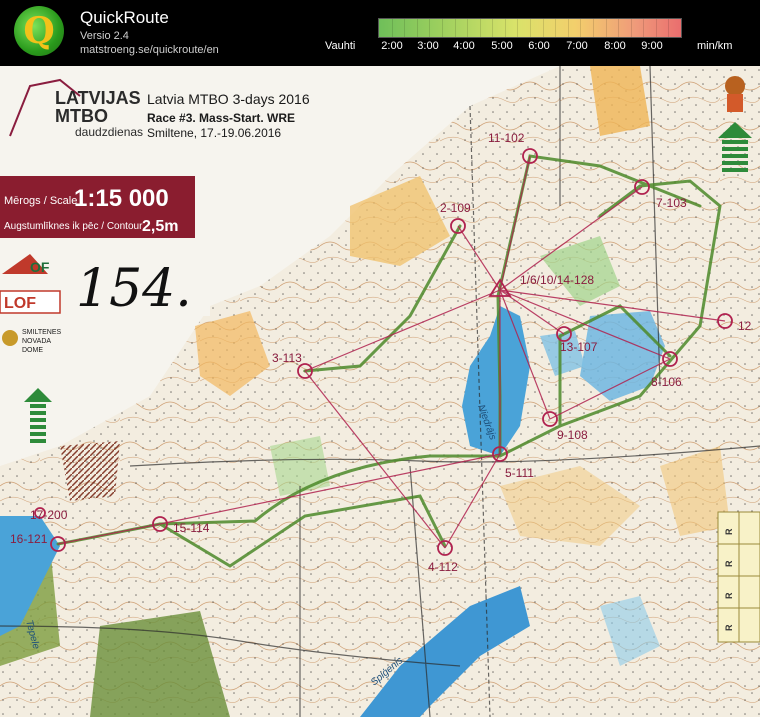 The width and height of the screenshot is (760, 717). I want to click on control-label: 11-102, so click(506, 138).